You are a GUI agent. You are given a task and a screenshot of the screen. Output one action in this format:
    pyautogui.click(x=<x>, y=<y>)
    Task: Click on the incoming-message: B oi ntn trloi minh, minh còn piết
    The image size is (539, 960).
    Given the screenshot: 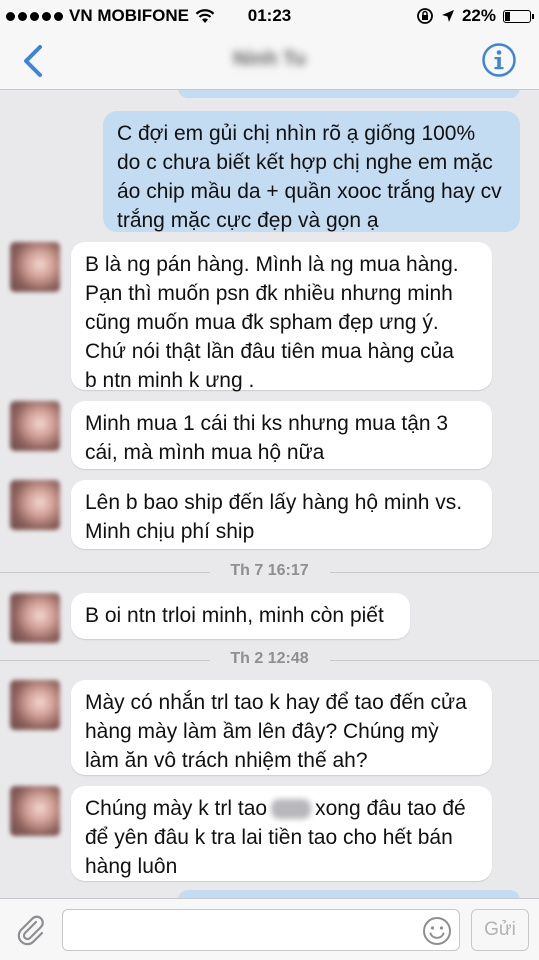 What is the action you would take?
    pyautogui.click(x=240, y=616)
    